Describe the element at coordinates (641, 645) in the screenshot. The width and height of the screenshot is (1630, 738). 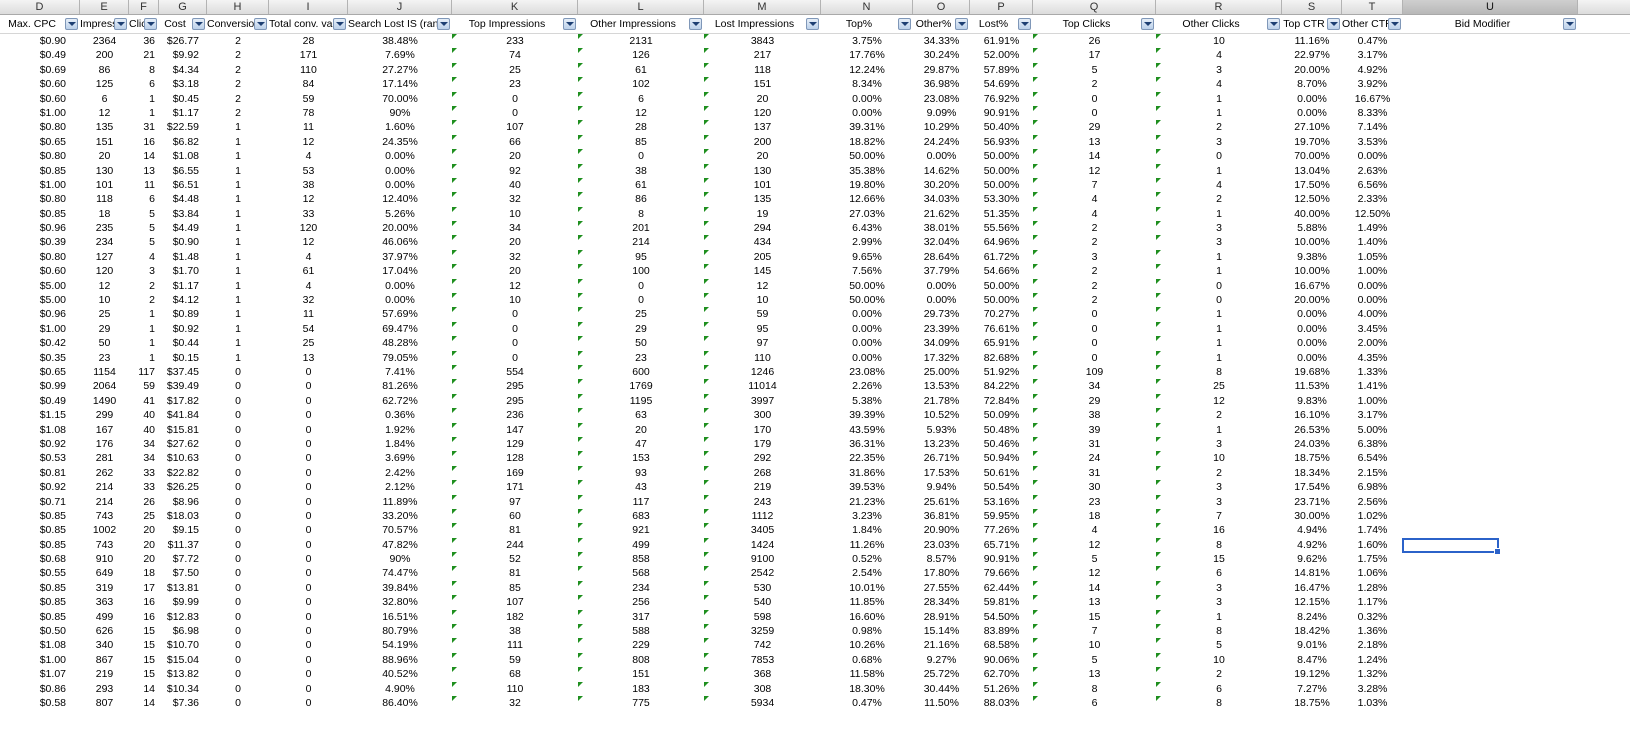
I see `table-cell: 229` at that location.